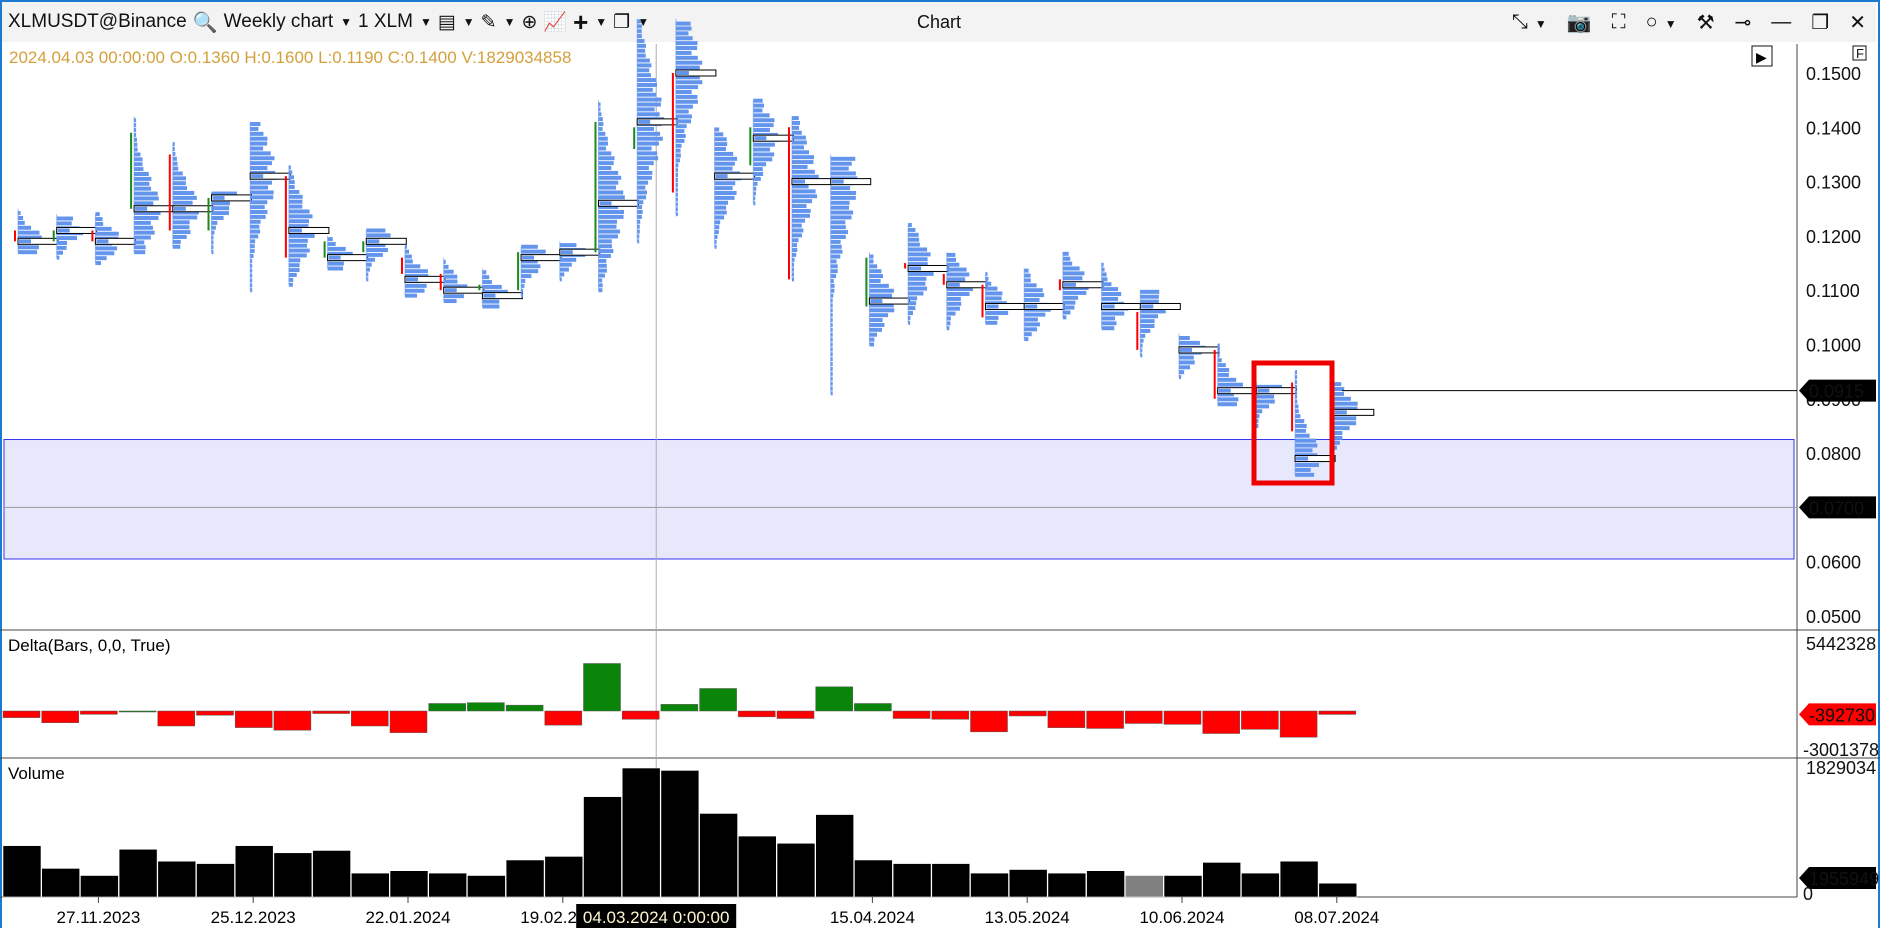 The image size is (1880, 928). I want to click on delta-last-label: -392730, so click(1842, 715).